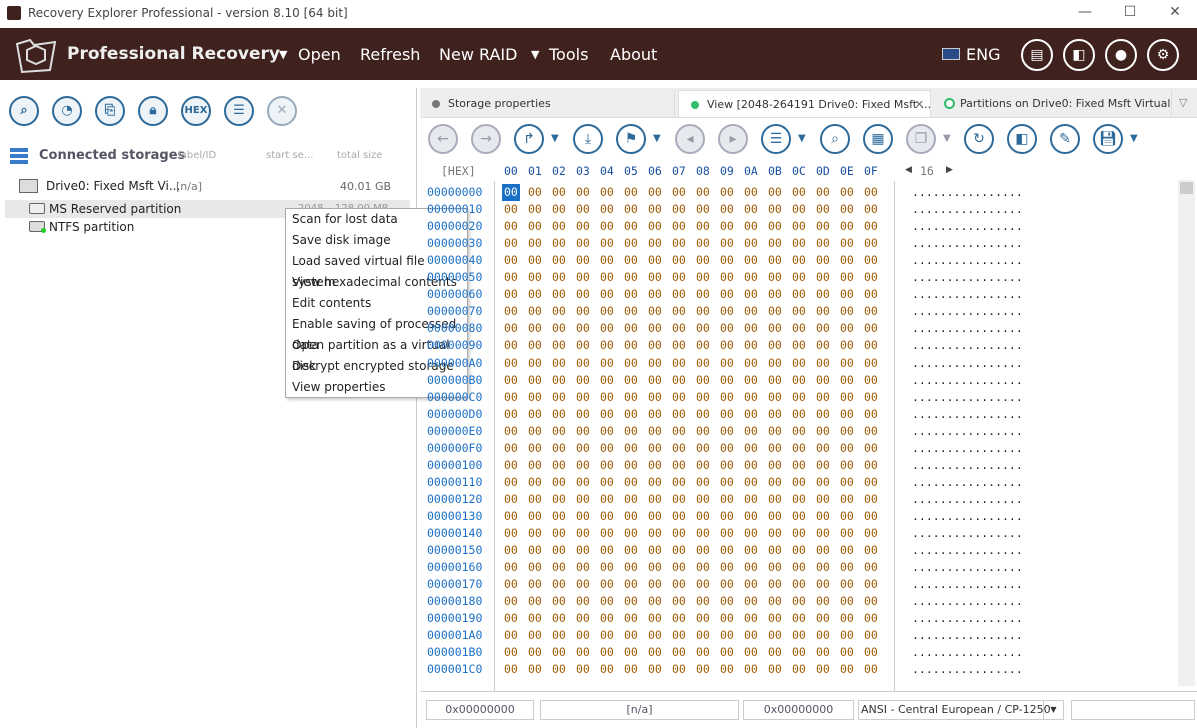 The height and width of the screenshot is (728, 1197). What do you see at coordinates (319, 54) in the screenshot?
I see `menu-open: Open` at bounding box center [319, 54].